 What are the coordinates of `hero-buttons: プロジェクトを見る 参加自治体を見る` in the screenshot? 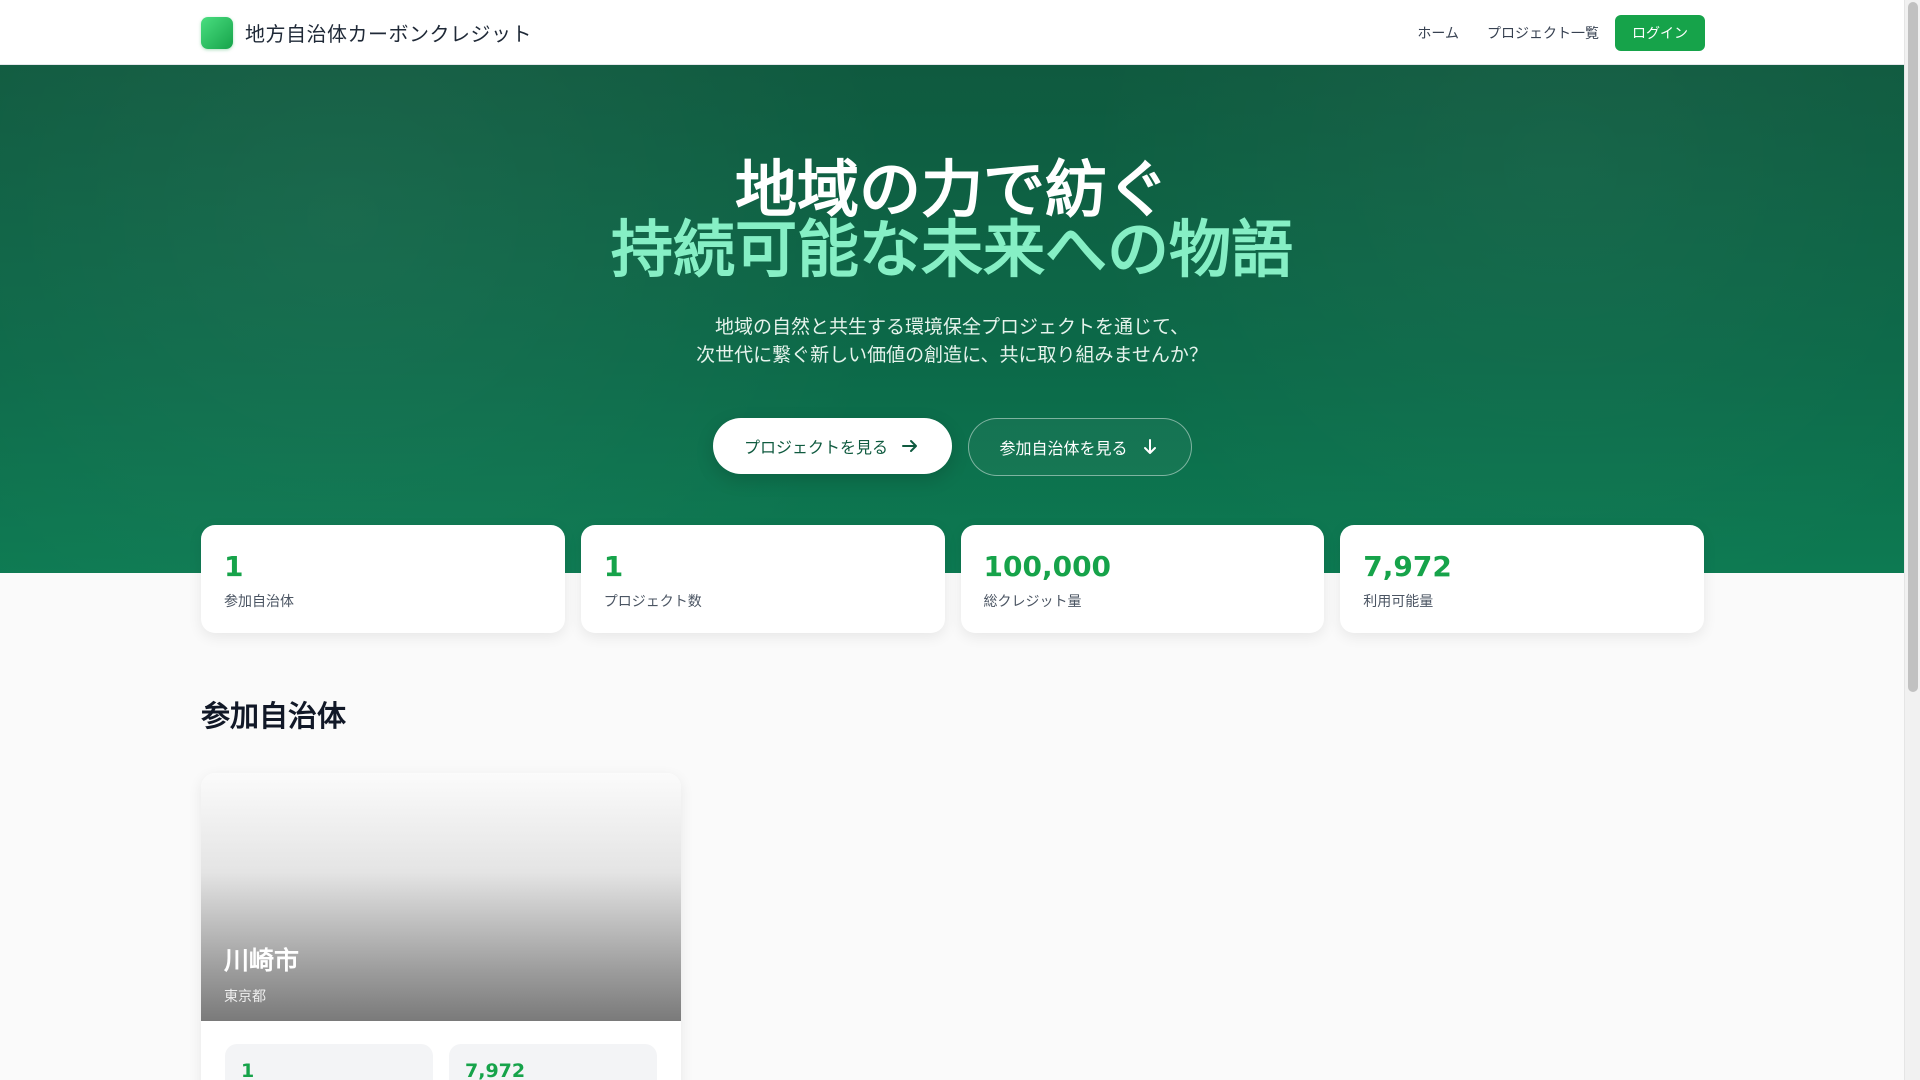 It's located at (952, 447).